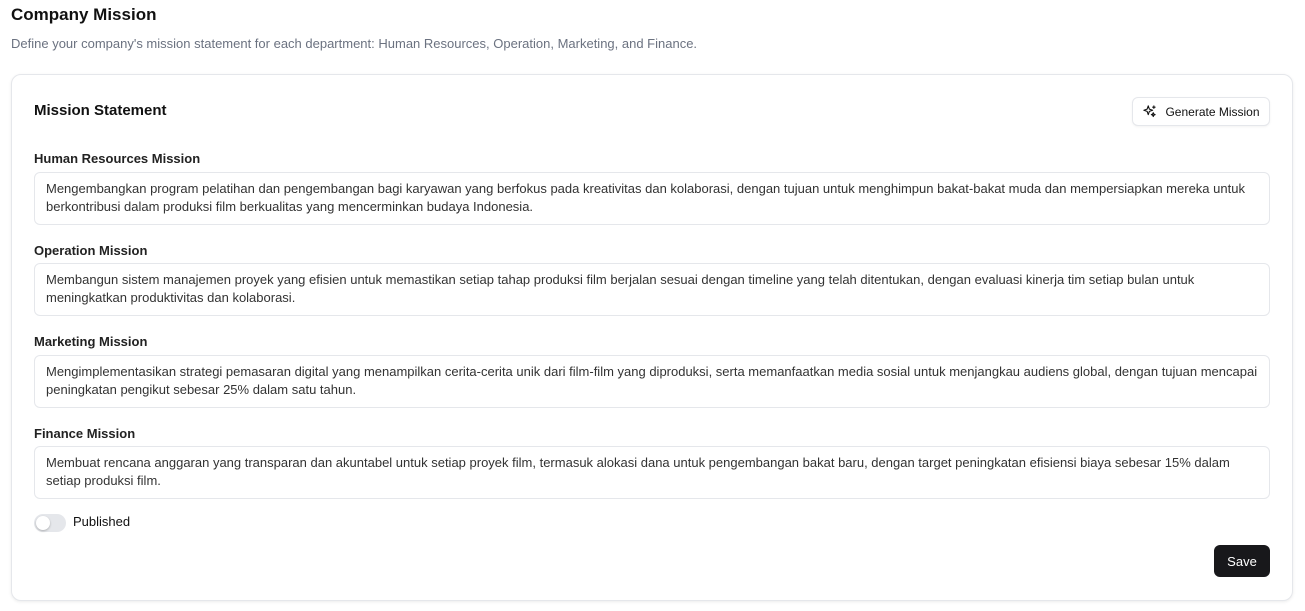  Describe the element at coordinates (1149, 111) in the screenshot. I see `sparkles-icon` at that location.